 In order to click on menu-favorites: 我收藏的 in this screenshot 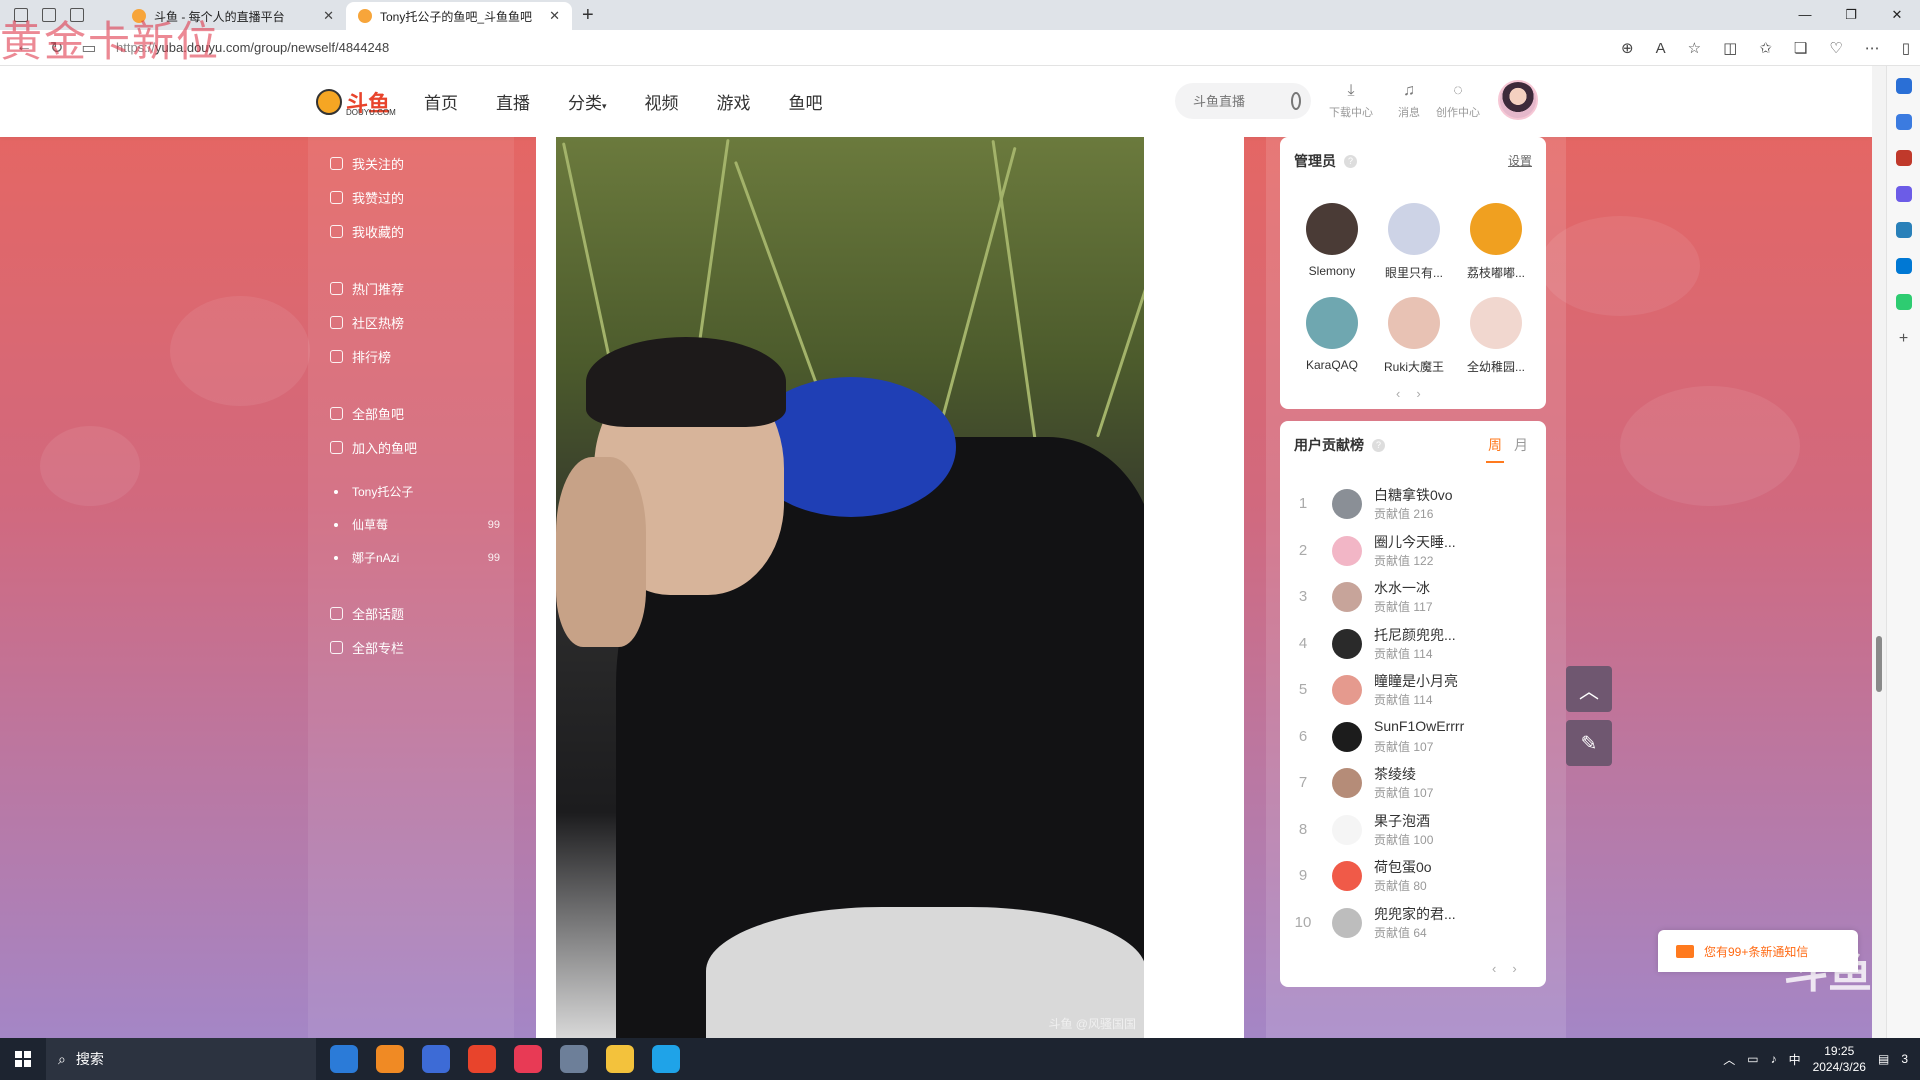, I will do `click(367, 231)`.